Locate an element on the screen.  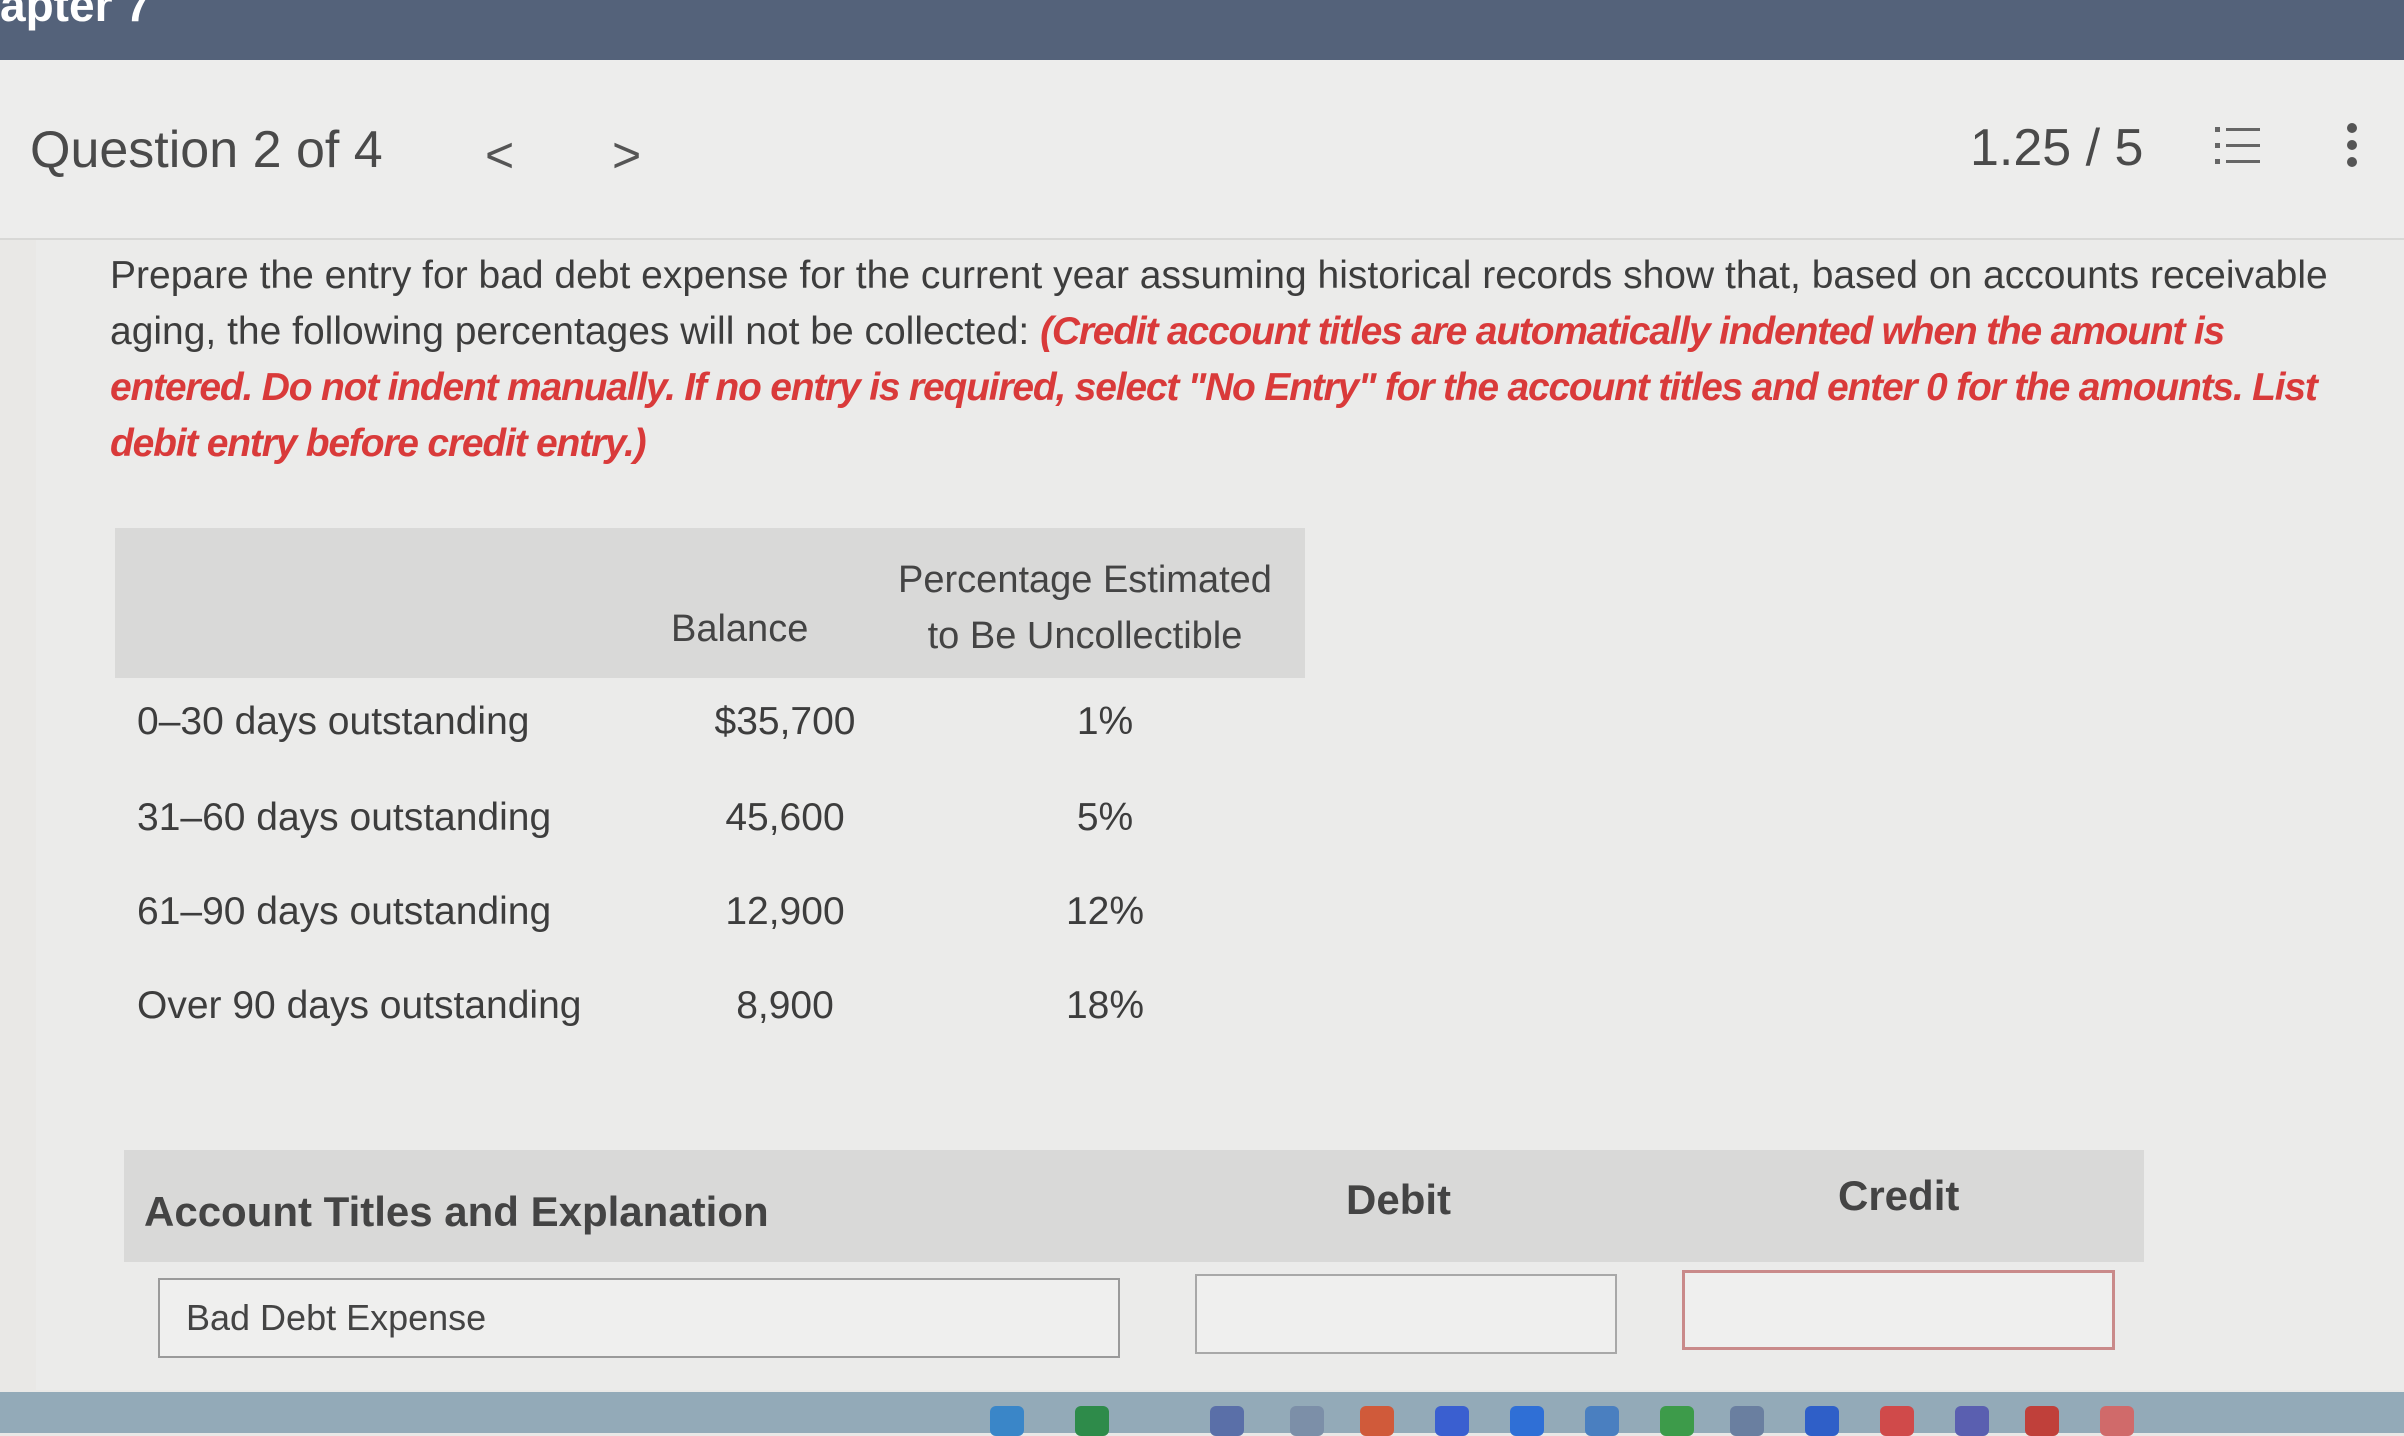
row-balance: $35,700 is located at coordinates (785, 721).